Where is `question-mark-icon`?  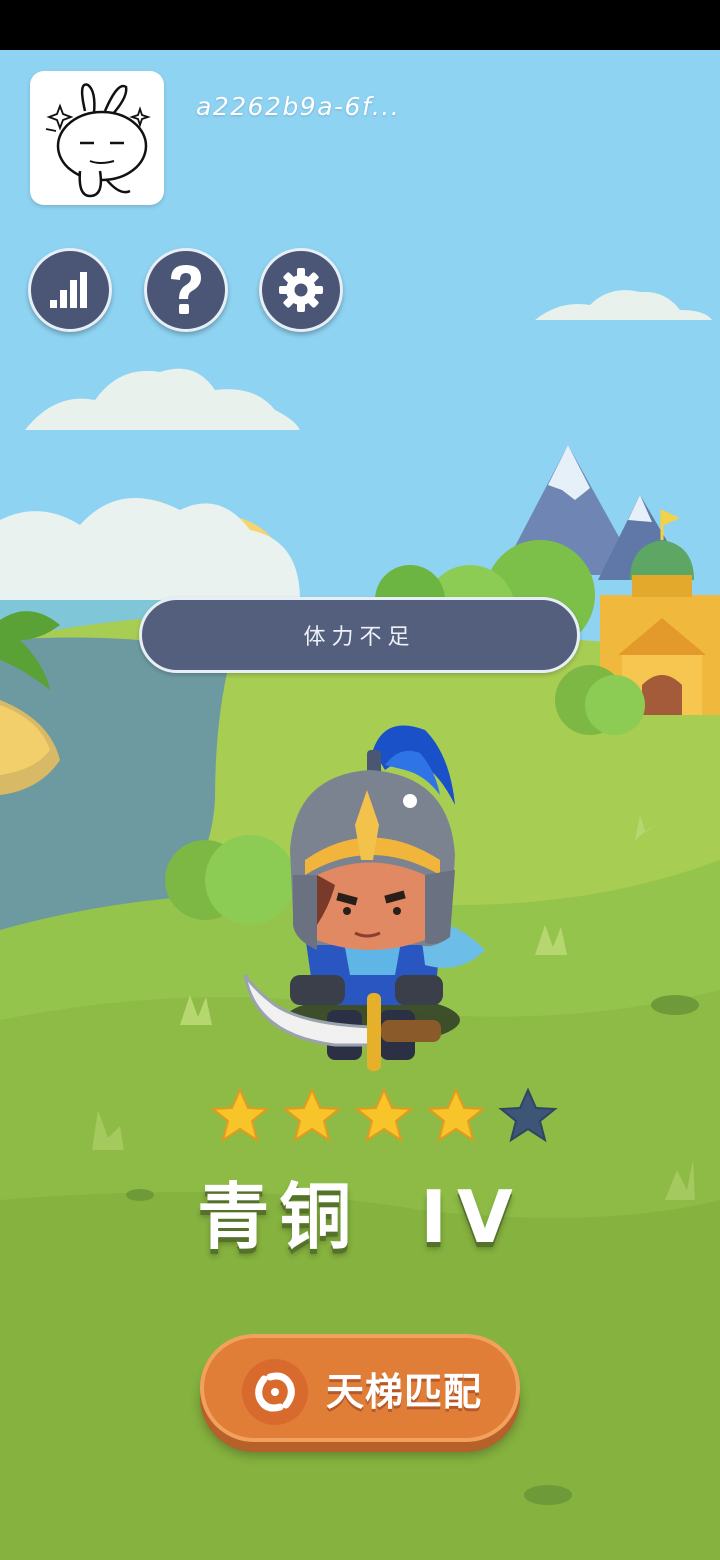
question-mark-icon is located at coordinates (186, 289).